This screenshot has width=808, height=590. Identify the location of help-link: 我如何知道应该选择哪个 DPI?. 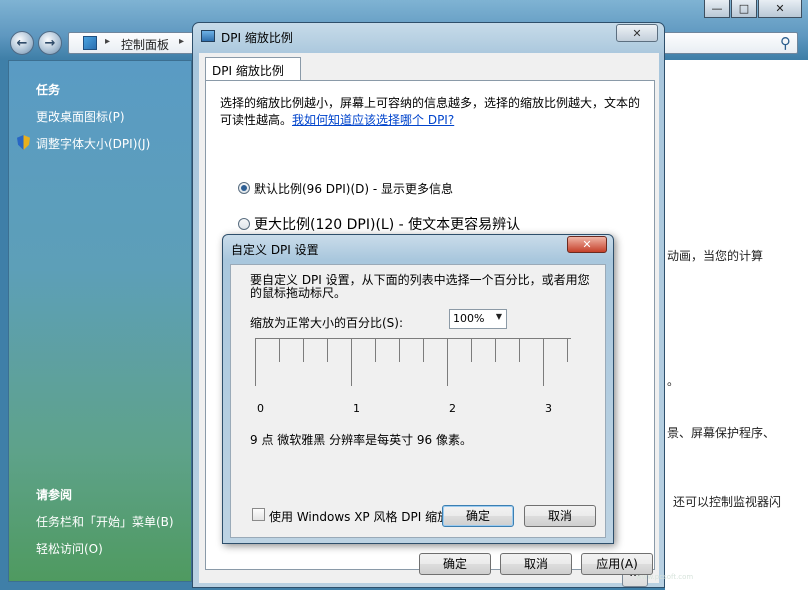
(373, 120).